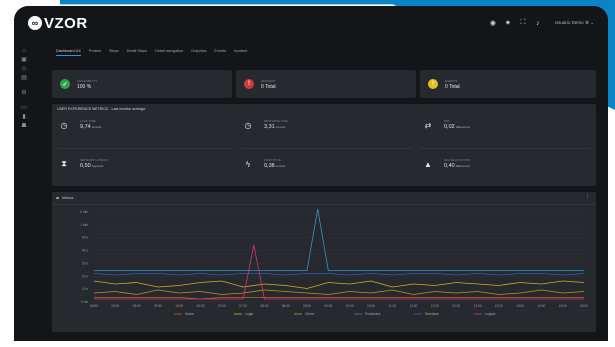  Describe the element at coordinates (68, 52) in the screenshot. I see `tab-dashboard-ux: Dashboard UX` at that location.